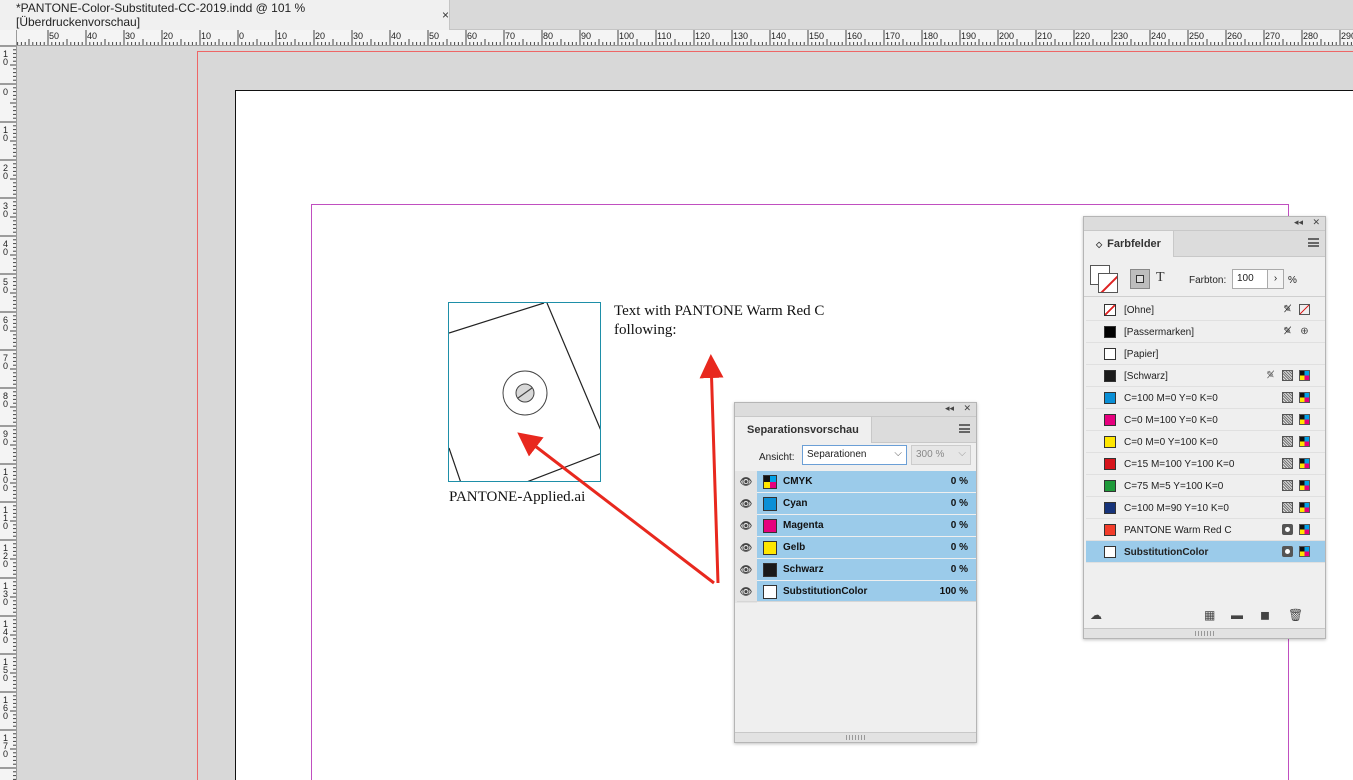  I want to click on separation-name: Schwarz, so click(803, 569).